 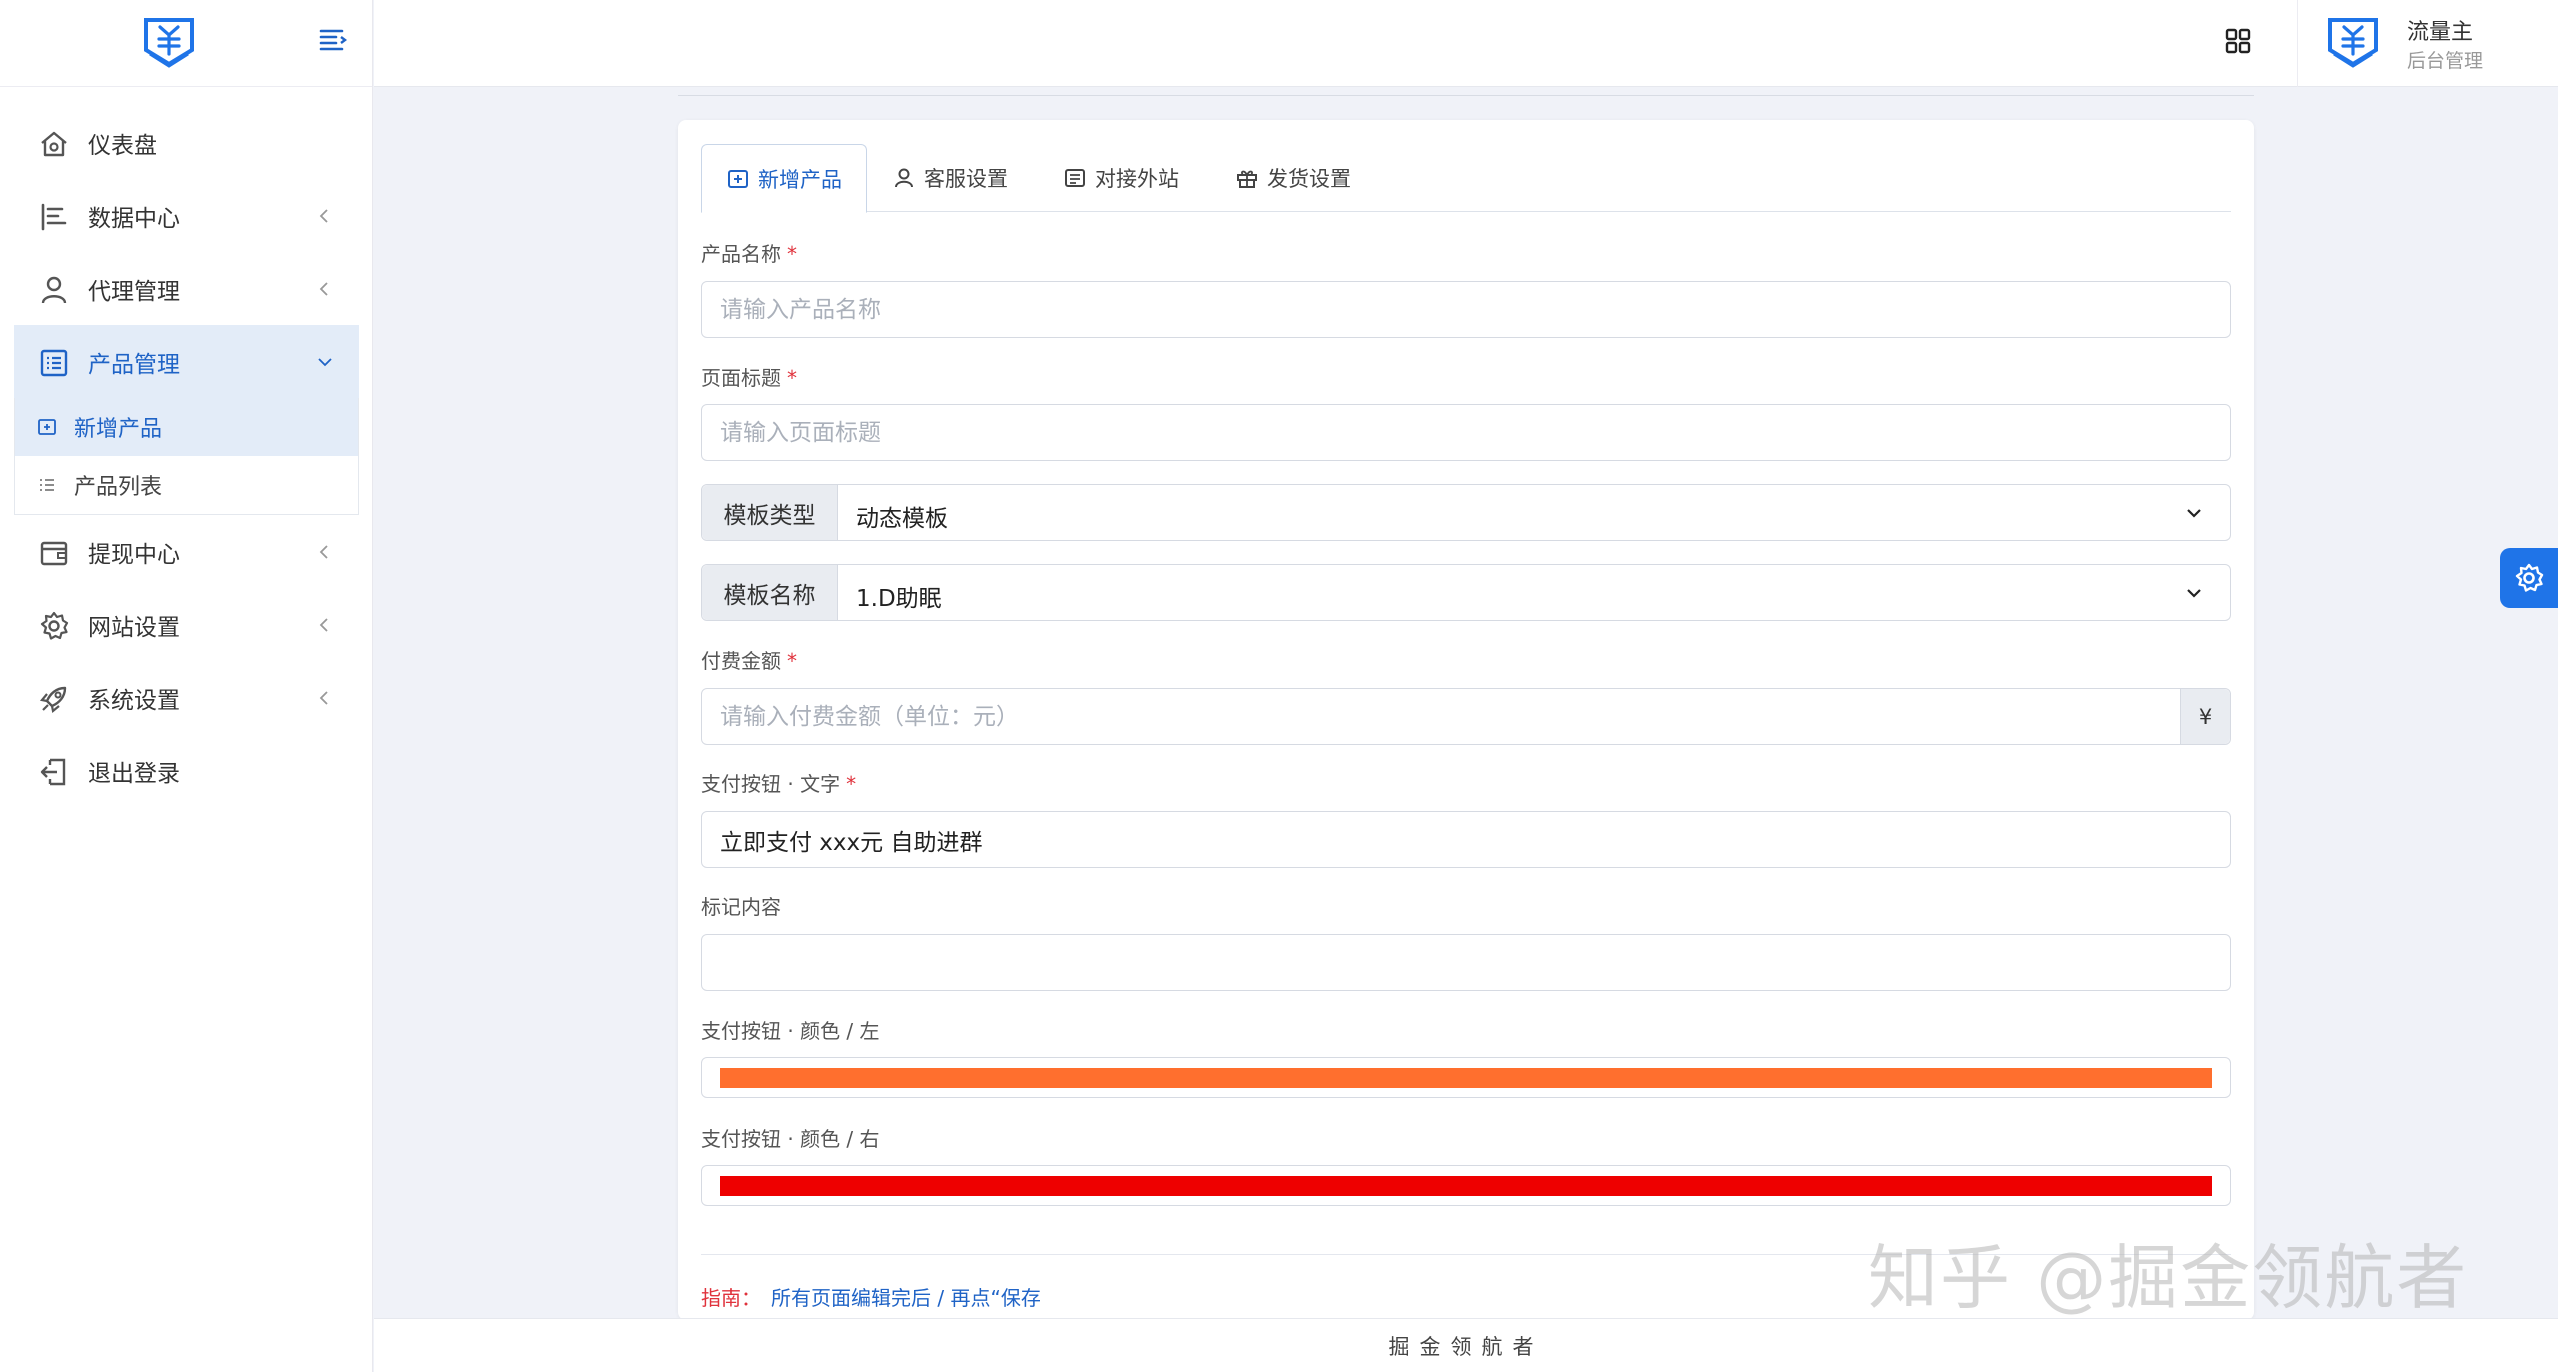 I want to click on page-title-input, so click(x=1466, y=432).